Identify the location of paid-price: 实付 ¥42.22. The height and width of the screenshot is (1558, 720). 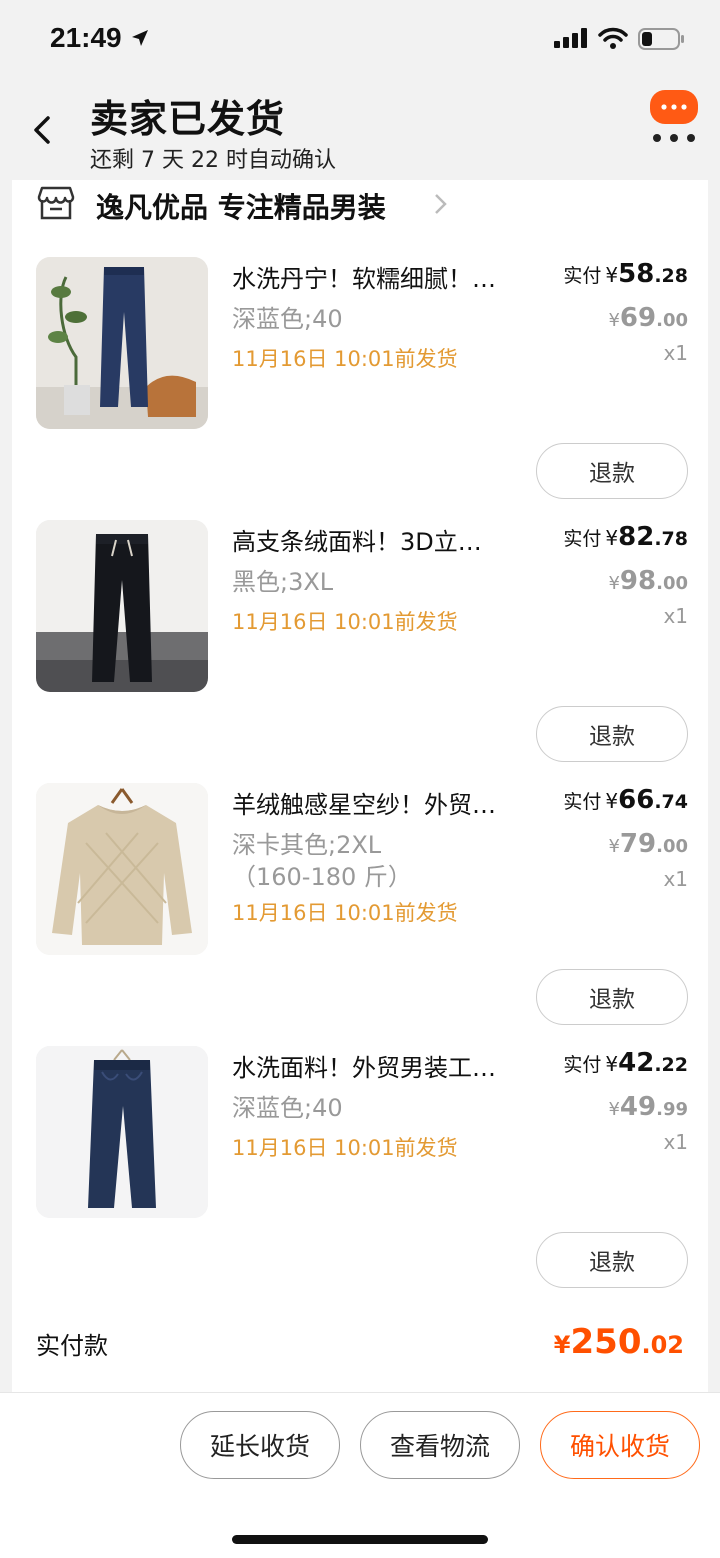
(625, 1063).